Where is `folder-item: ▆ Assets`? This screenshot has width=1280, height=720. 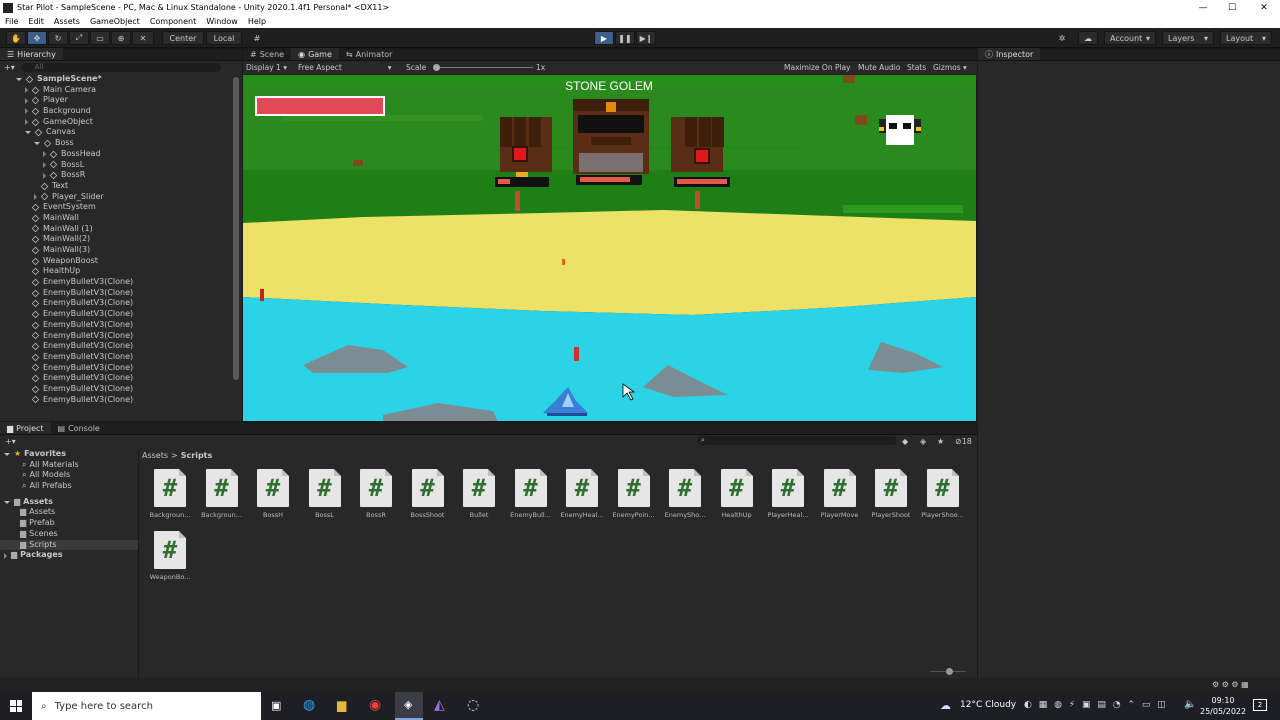
folder-item: ▆ Assets is located at coordinates (69, 512).